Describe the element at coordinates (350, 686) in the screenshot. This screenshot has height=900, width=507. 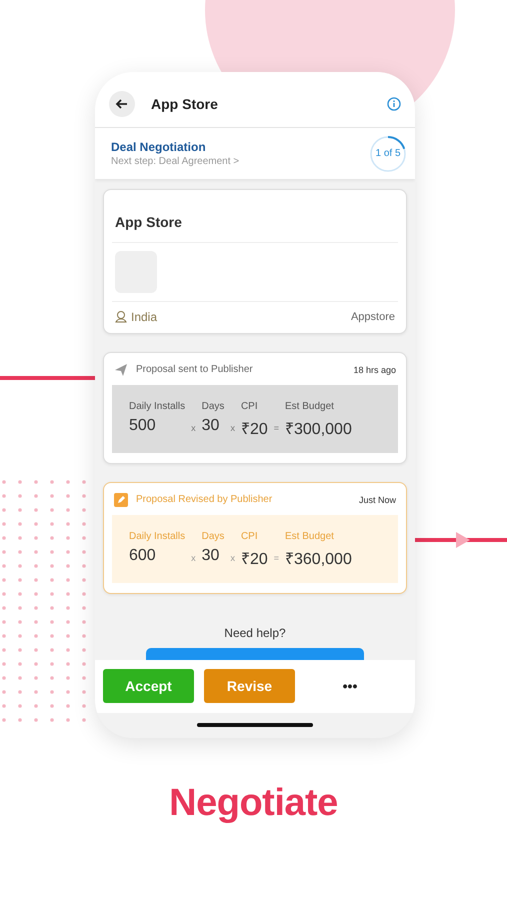
I see `more-button: •••` at that location.